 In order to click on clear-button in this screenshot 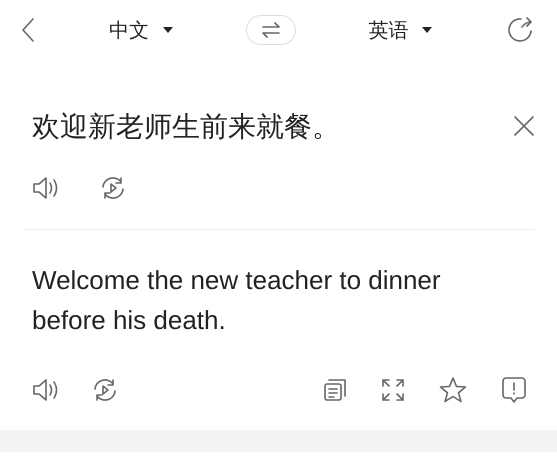, I will do `click(524, 126)`.